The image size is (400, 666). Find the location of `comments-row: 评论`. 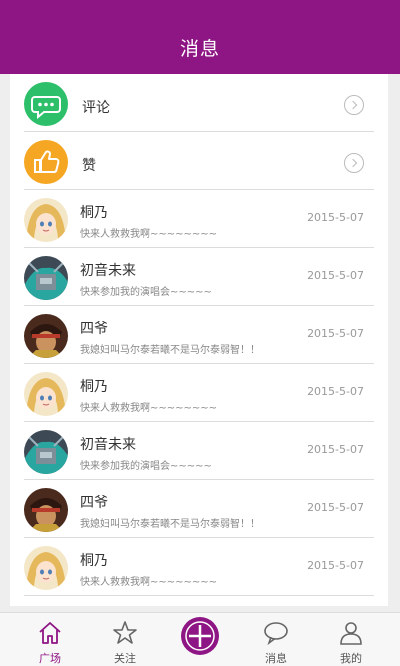

comments-row: 评论 is located at coordinates (199, 103).